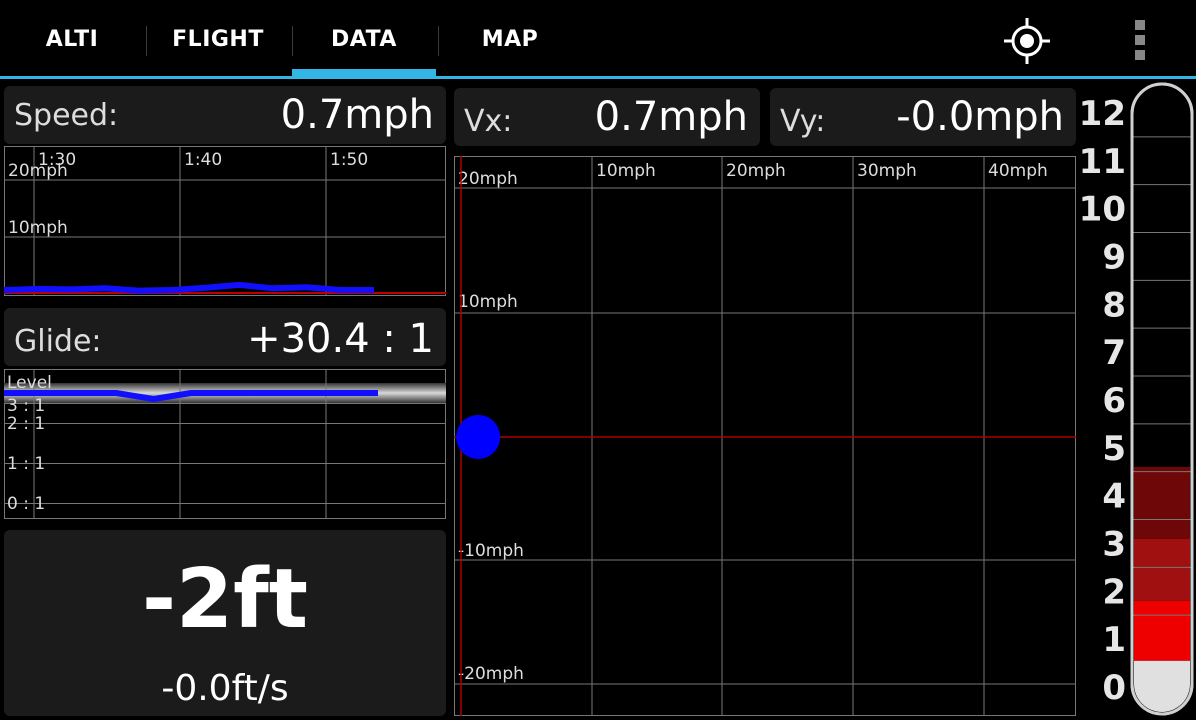 The height and width of the screenshot is (720, 1196). What do you see at coordinates (1027, 41) in the screenshot?
I see `crosshair-target-icon` at bounding box center [1027, 41].